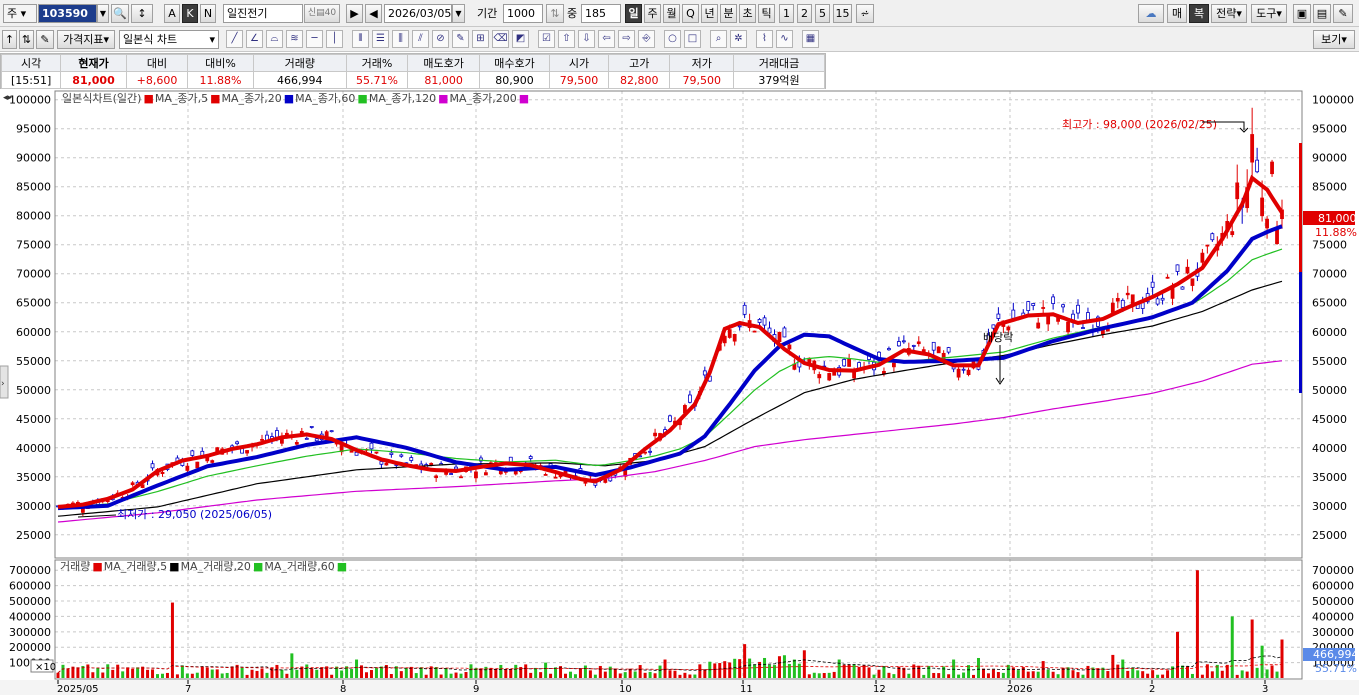 This screenshot has height=695, width=1359. What do you see at coordinates (190, 13) in the screenshot?
I see `type-k-button: K` at bounding box center [190, 13].